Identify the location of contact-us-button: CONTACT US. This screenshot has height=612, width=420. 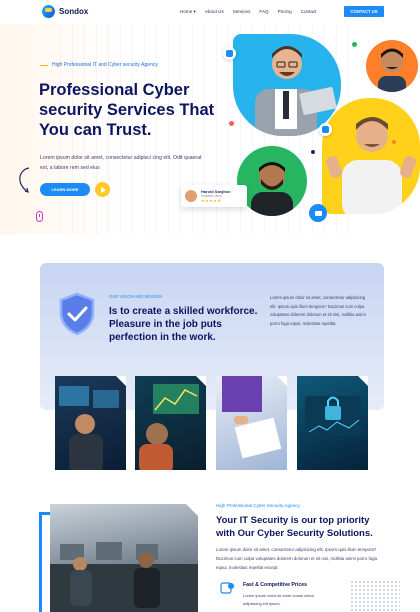
(364, 11).